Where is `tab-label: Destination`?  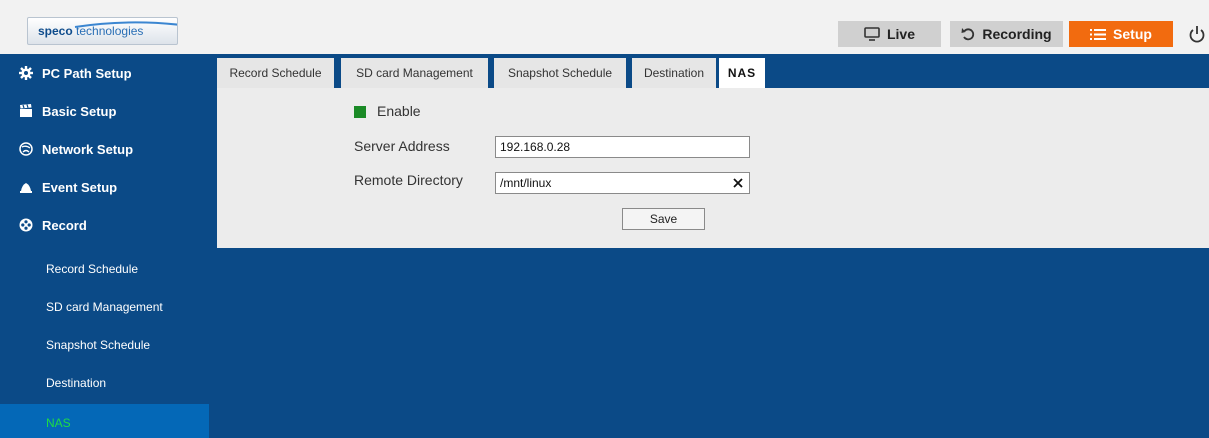
tab-label: Destination is located at coordinates (674, 73).